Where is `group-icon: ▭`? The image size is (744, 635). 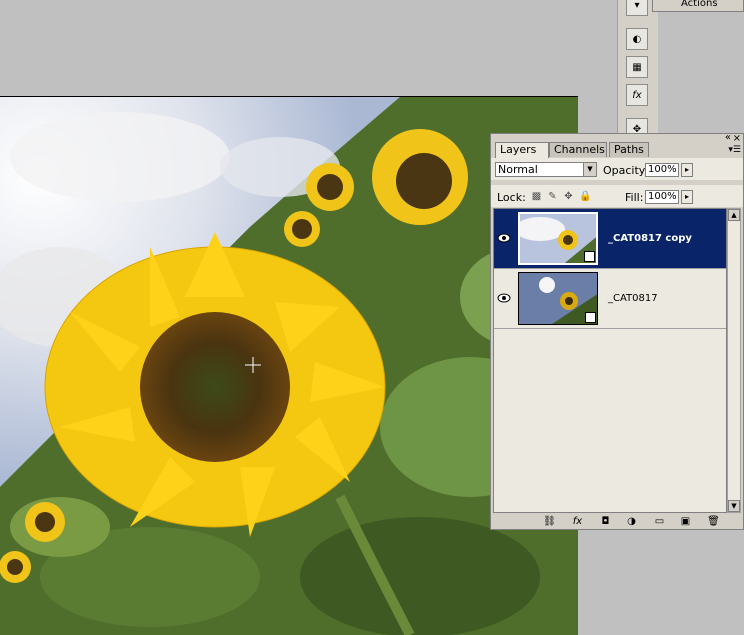
group-icon: ▭ is located at coordinates (659, 521).